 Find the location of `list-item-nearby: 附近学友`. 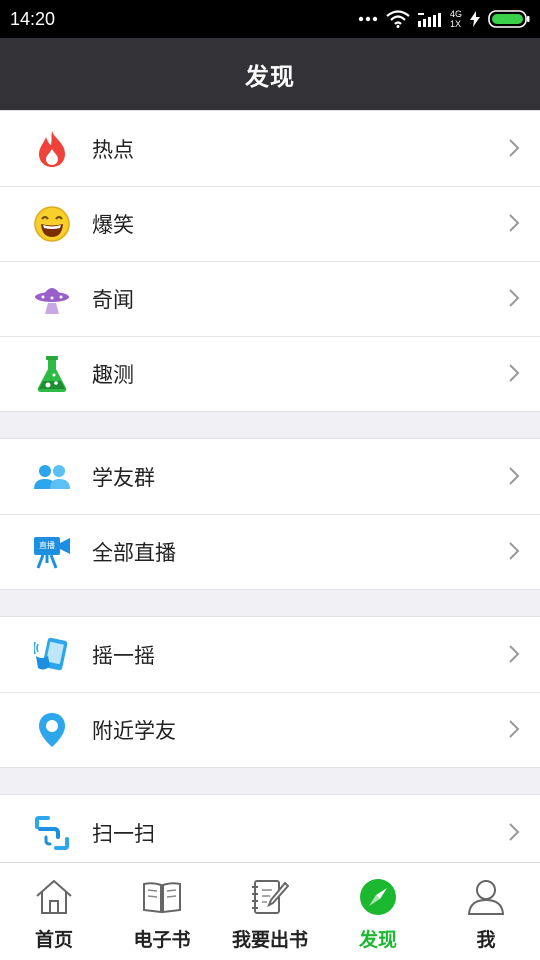

list-item-nearby: 附近学友 is located at coordinates (270, 729).